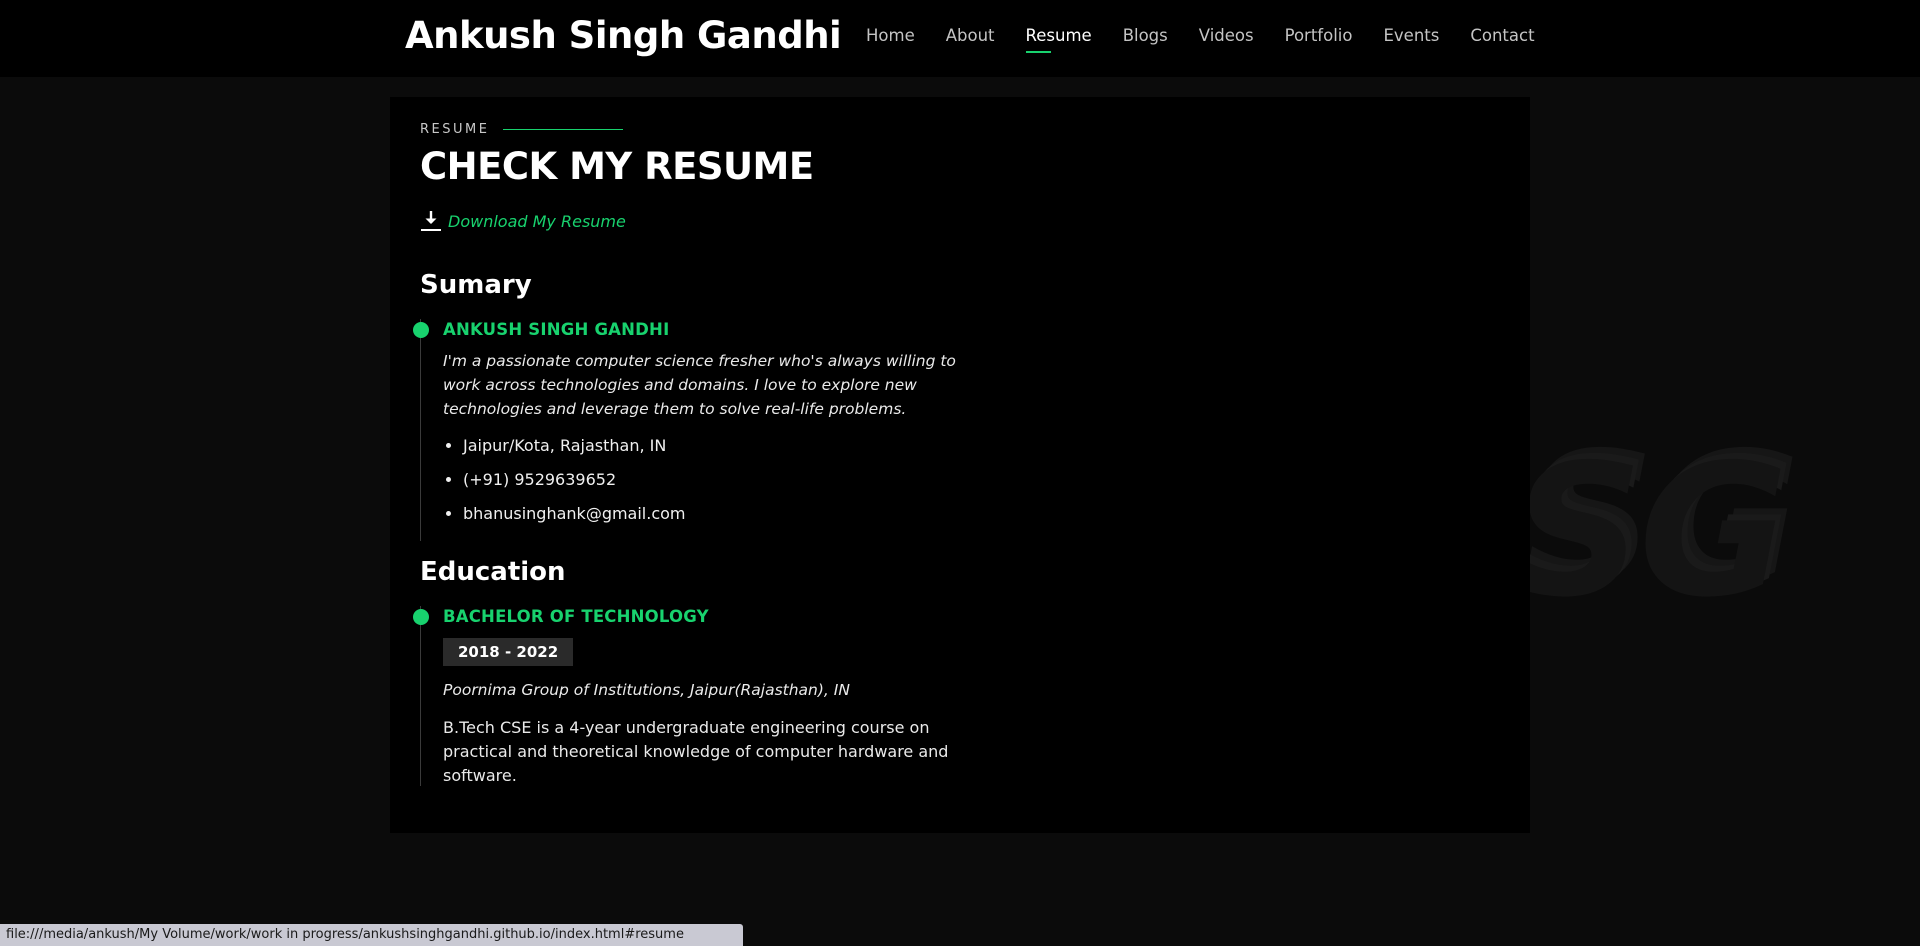 Image resolution: width=1920 pixels, height=946 pixels. I want to click on nav-contact: Contact, so click(1502, 36).